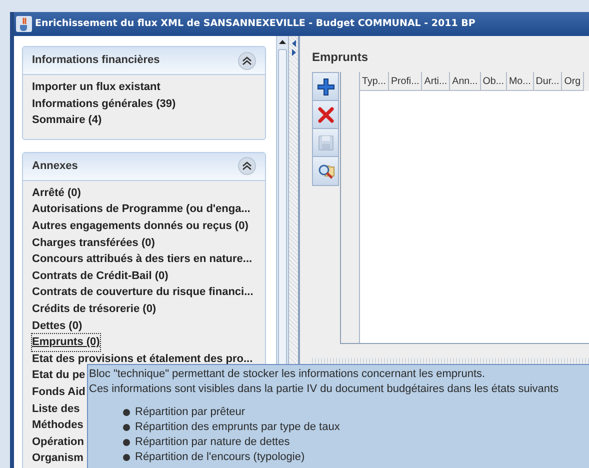  I want to click on delete-button, so click(325, 115).